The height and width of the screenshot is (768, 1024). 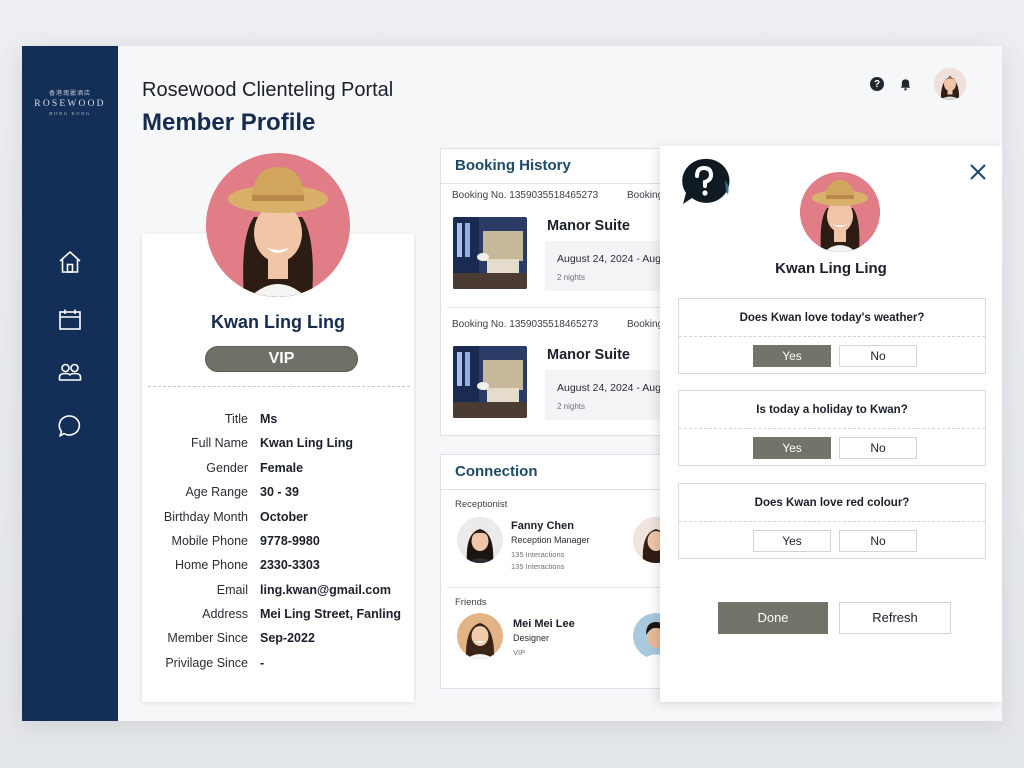 I want to click on field-value: 2330-3303, so click(x=290, y=565).